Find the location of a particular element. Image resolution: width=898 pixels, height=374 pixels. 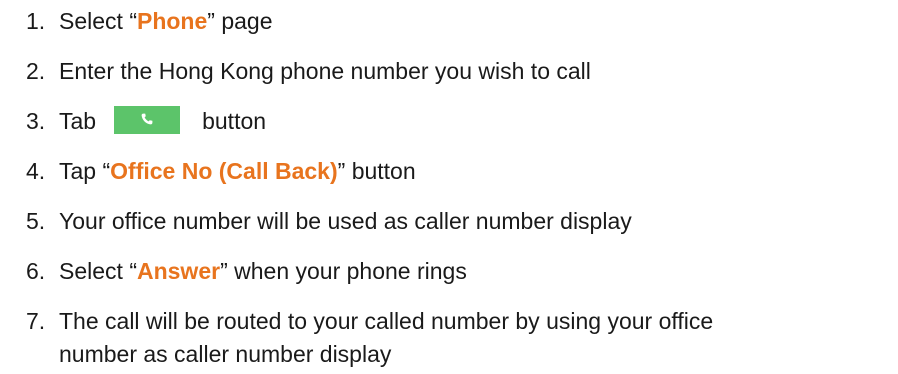

step-number: 1. is located at coordinates (36, 21).